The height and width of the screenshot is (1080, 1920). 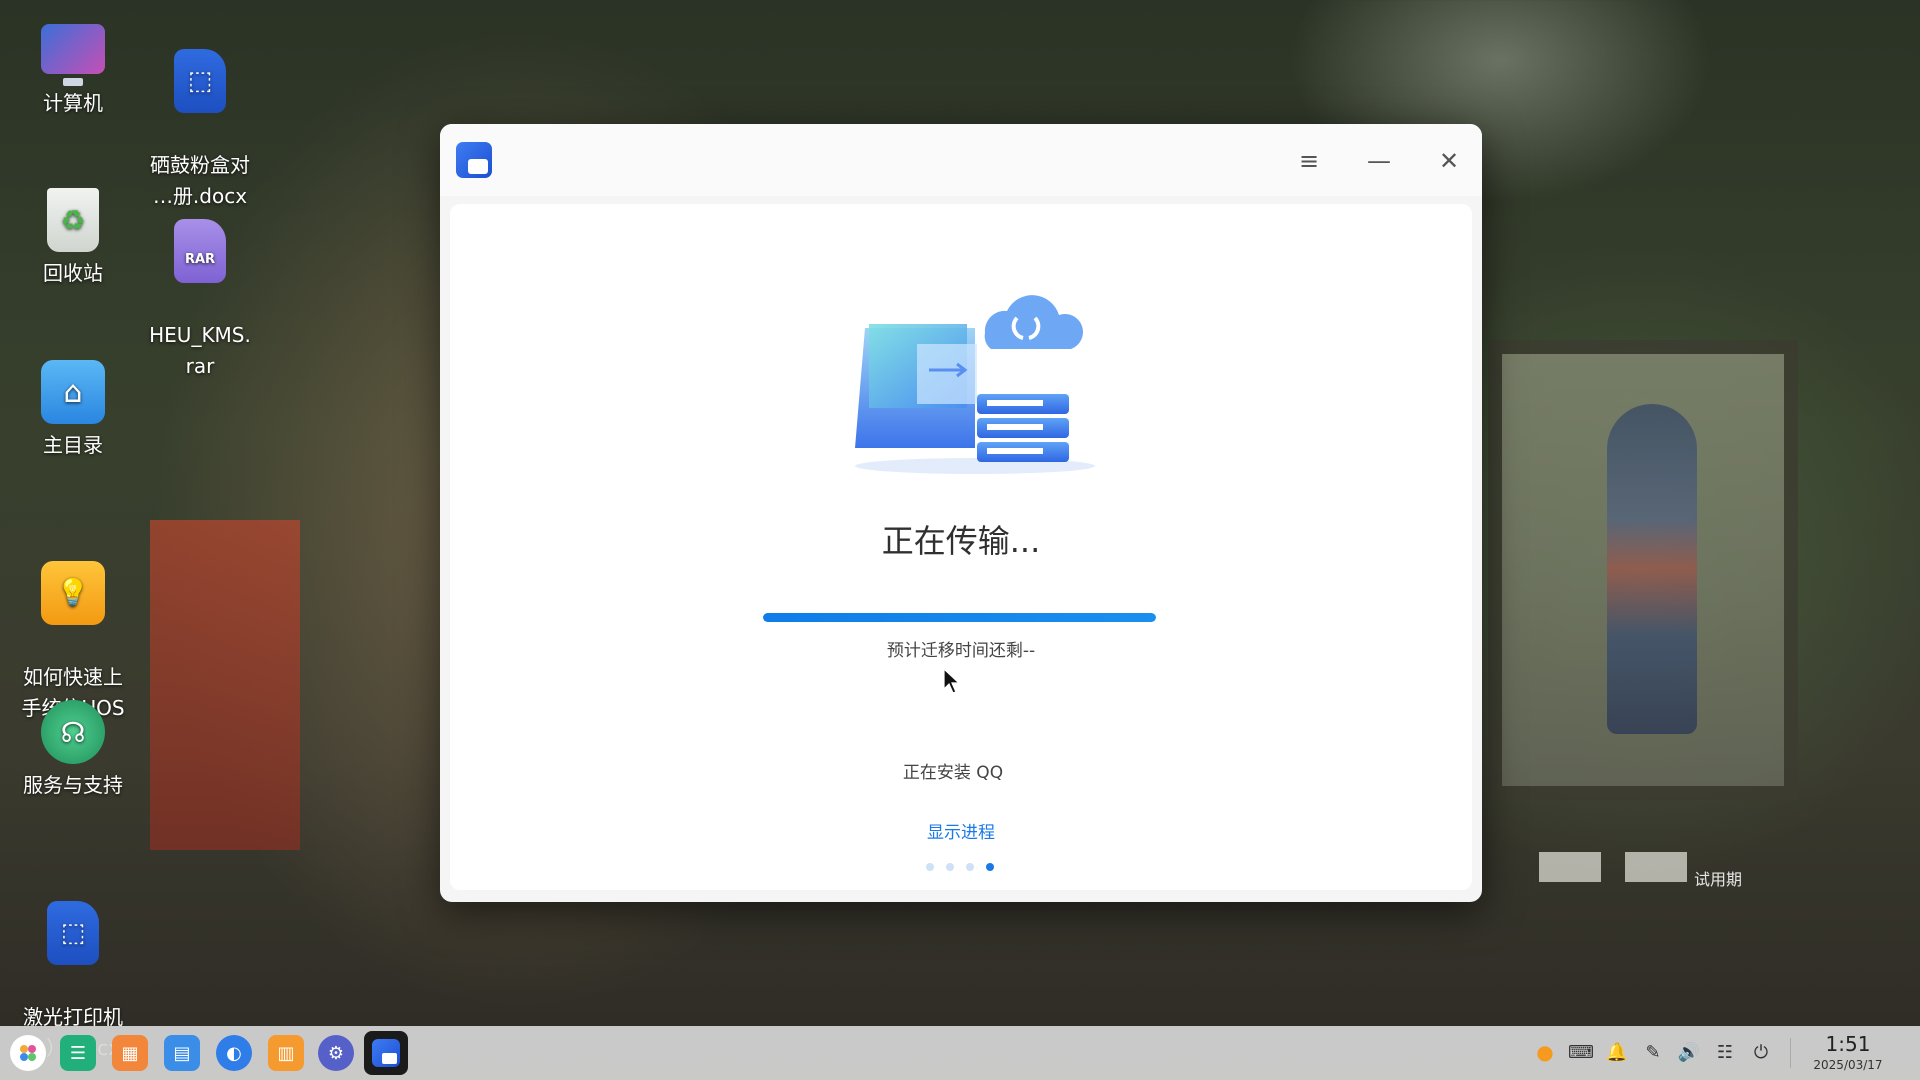 I want to click on desktop-icon-trash: ♻ 回收站, so click(x=73, y=238).